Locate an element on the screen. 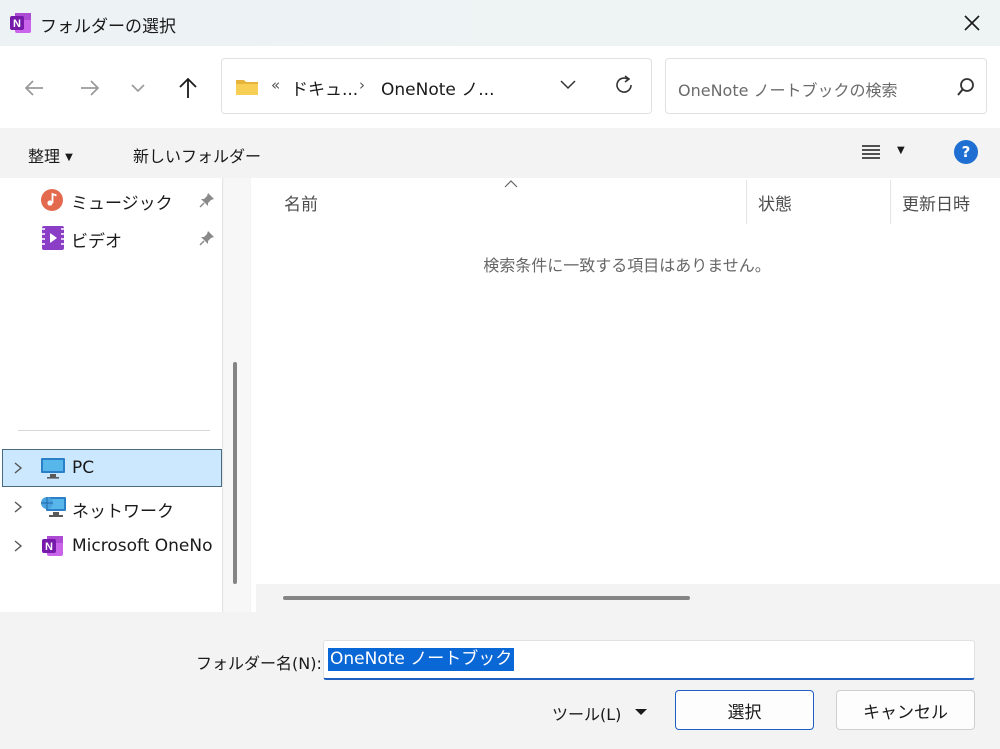 This screenshot has width=1000, height=749. nav-divider is located at coordinates (114, 430).